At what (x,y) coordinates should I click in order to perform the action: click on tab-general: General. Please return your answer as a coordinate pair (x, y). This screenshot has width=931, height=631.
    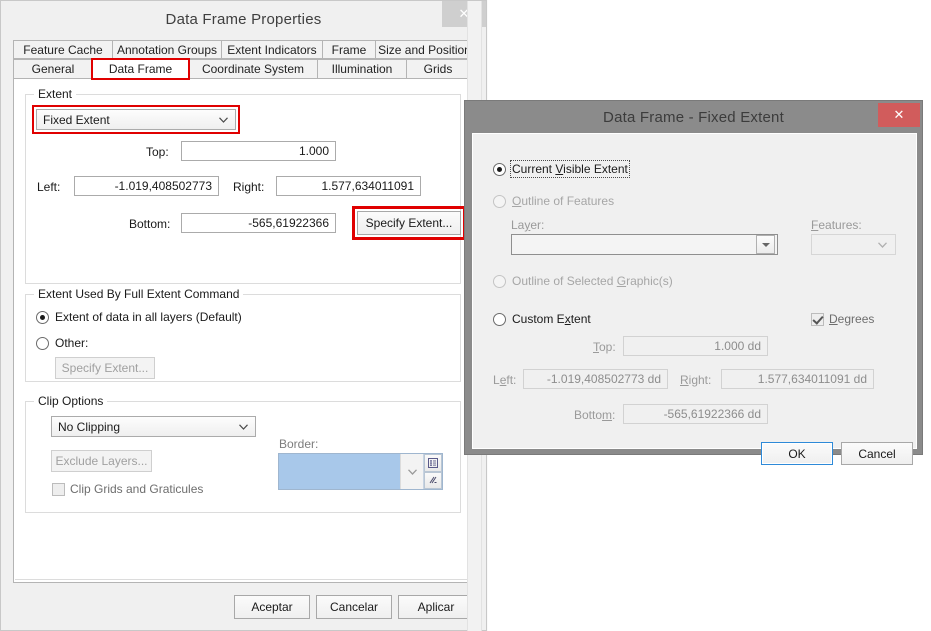
    Looking at the image, I should click on (53, 69).